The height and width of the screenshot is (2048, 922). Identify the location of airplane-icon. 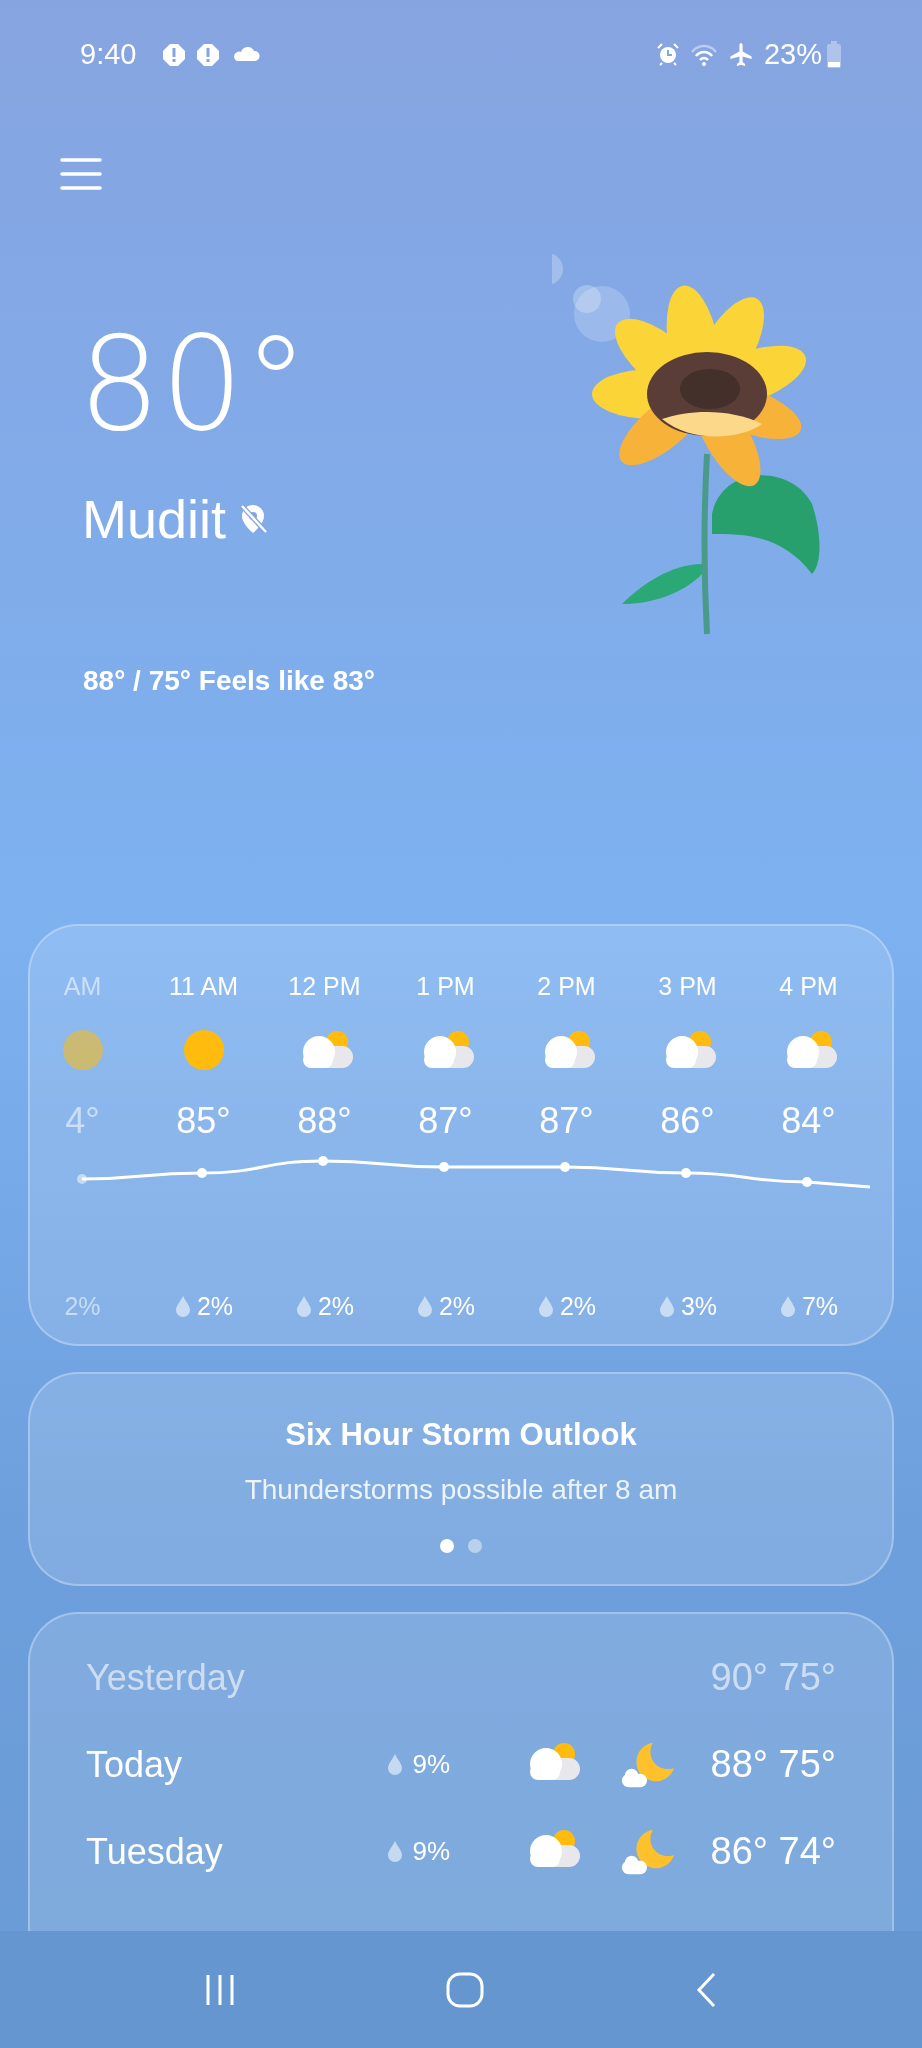
(740, 55).